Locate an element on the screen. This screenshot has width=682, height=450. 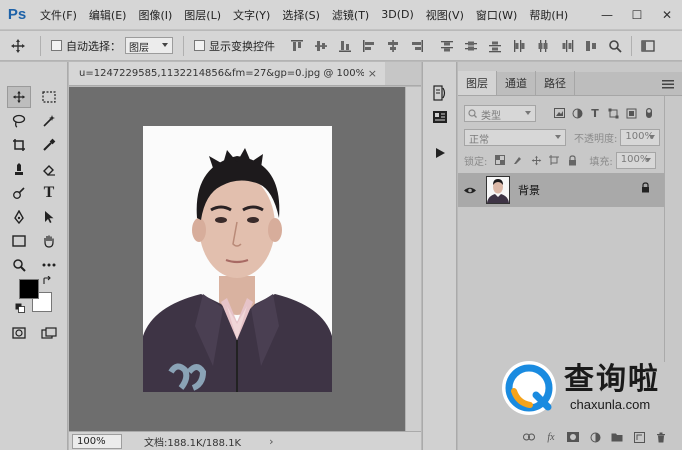
workspace-icon is located at coordinates (648, 46).